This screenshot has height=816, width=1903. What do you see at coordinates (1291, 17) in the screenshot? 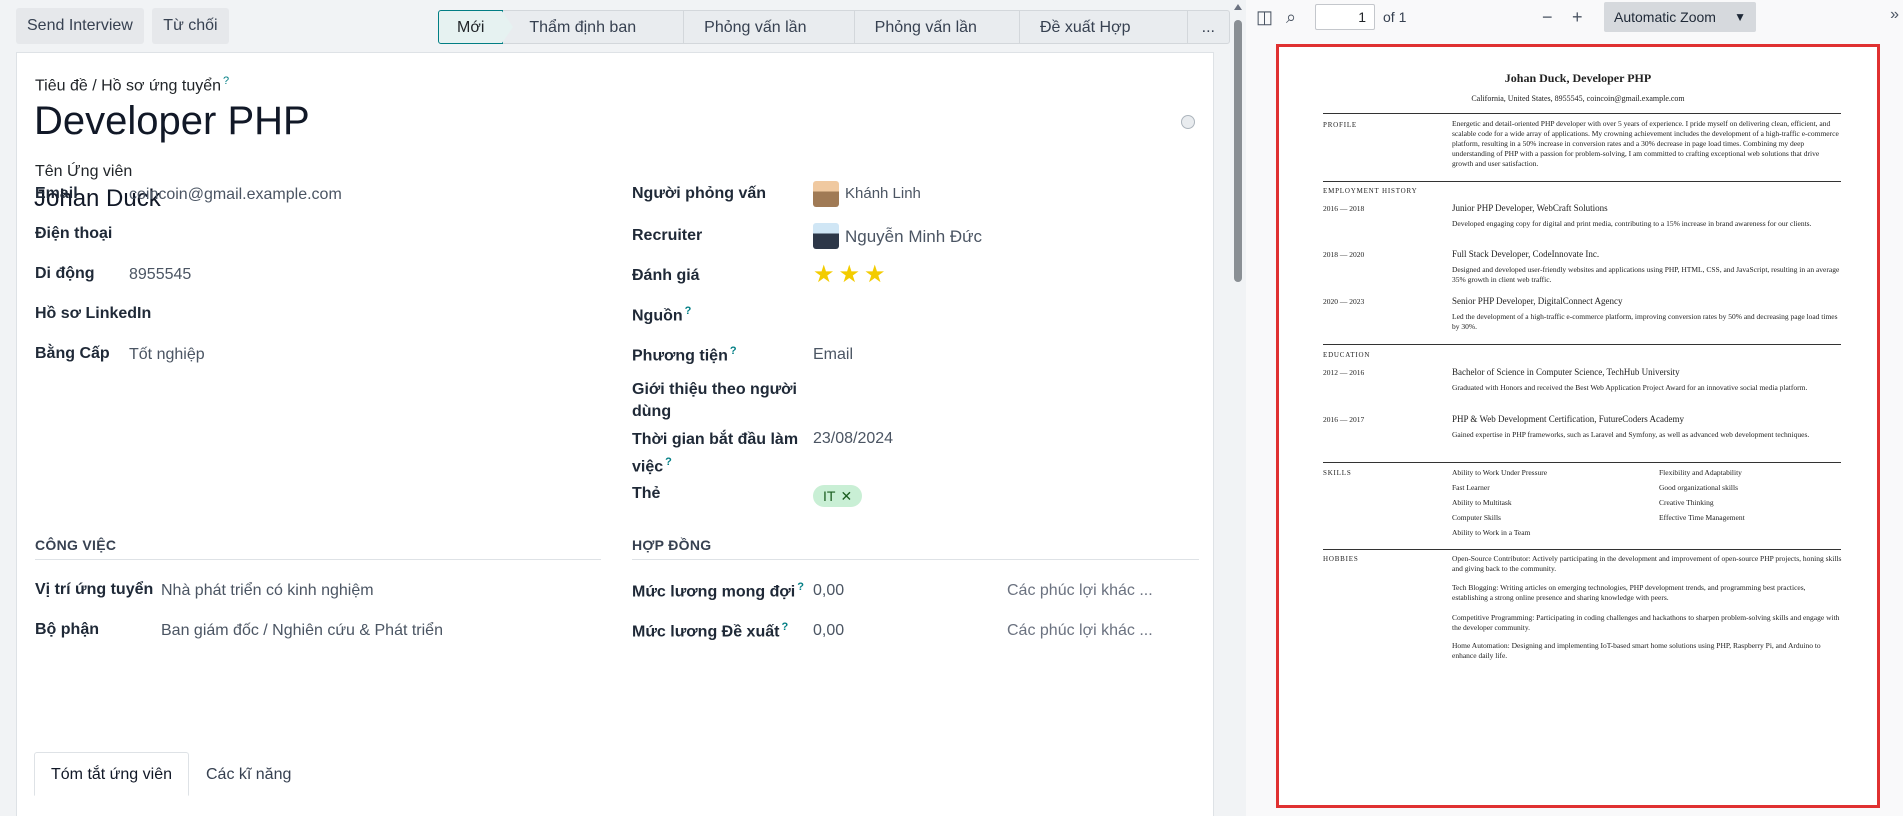
I see `search-icon: ⌕` at bounding box center [1291, 17].